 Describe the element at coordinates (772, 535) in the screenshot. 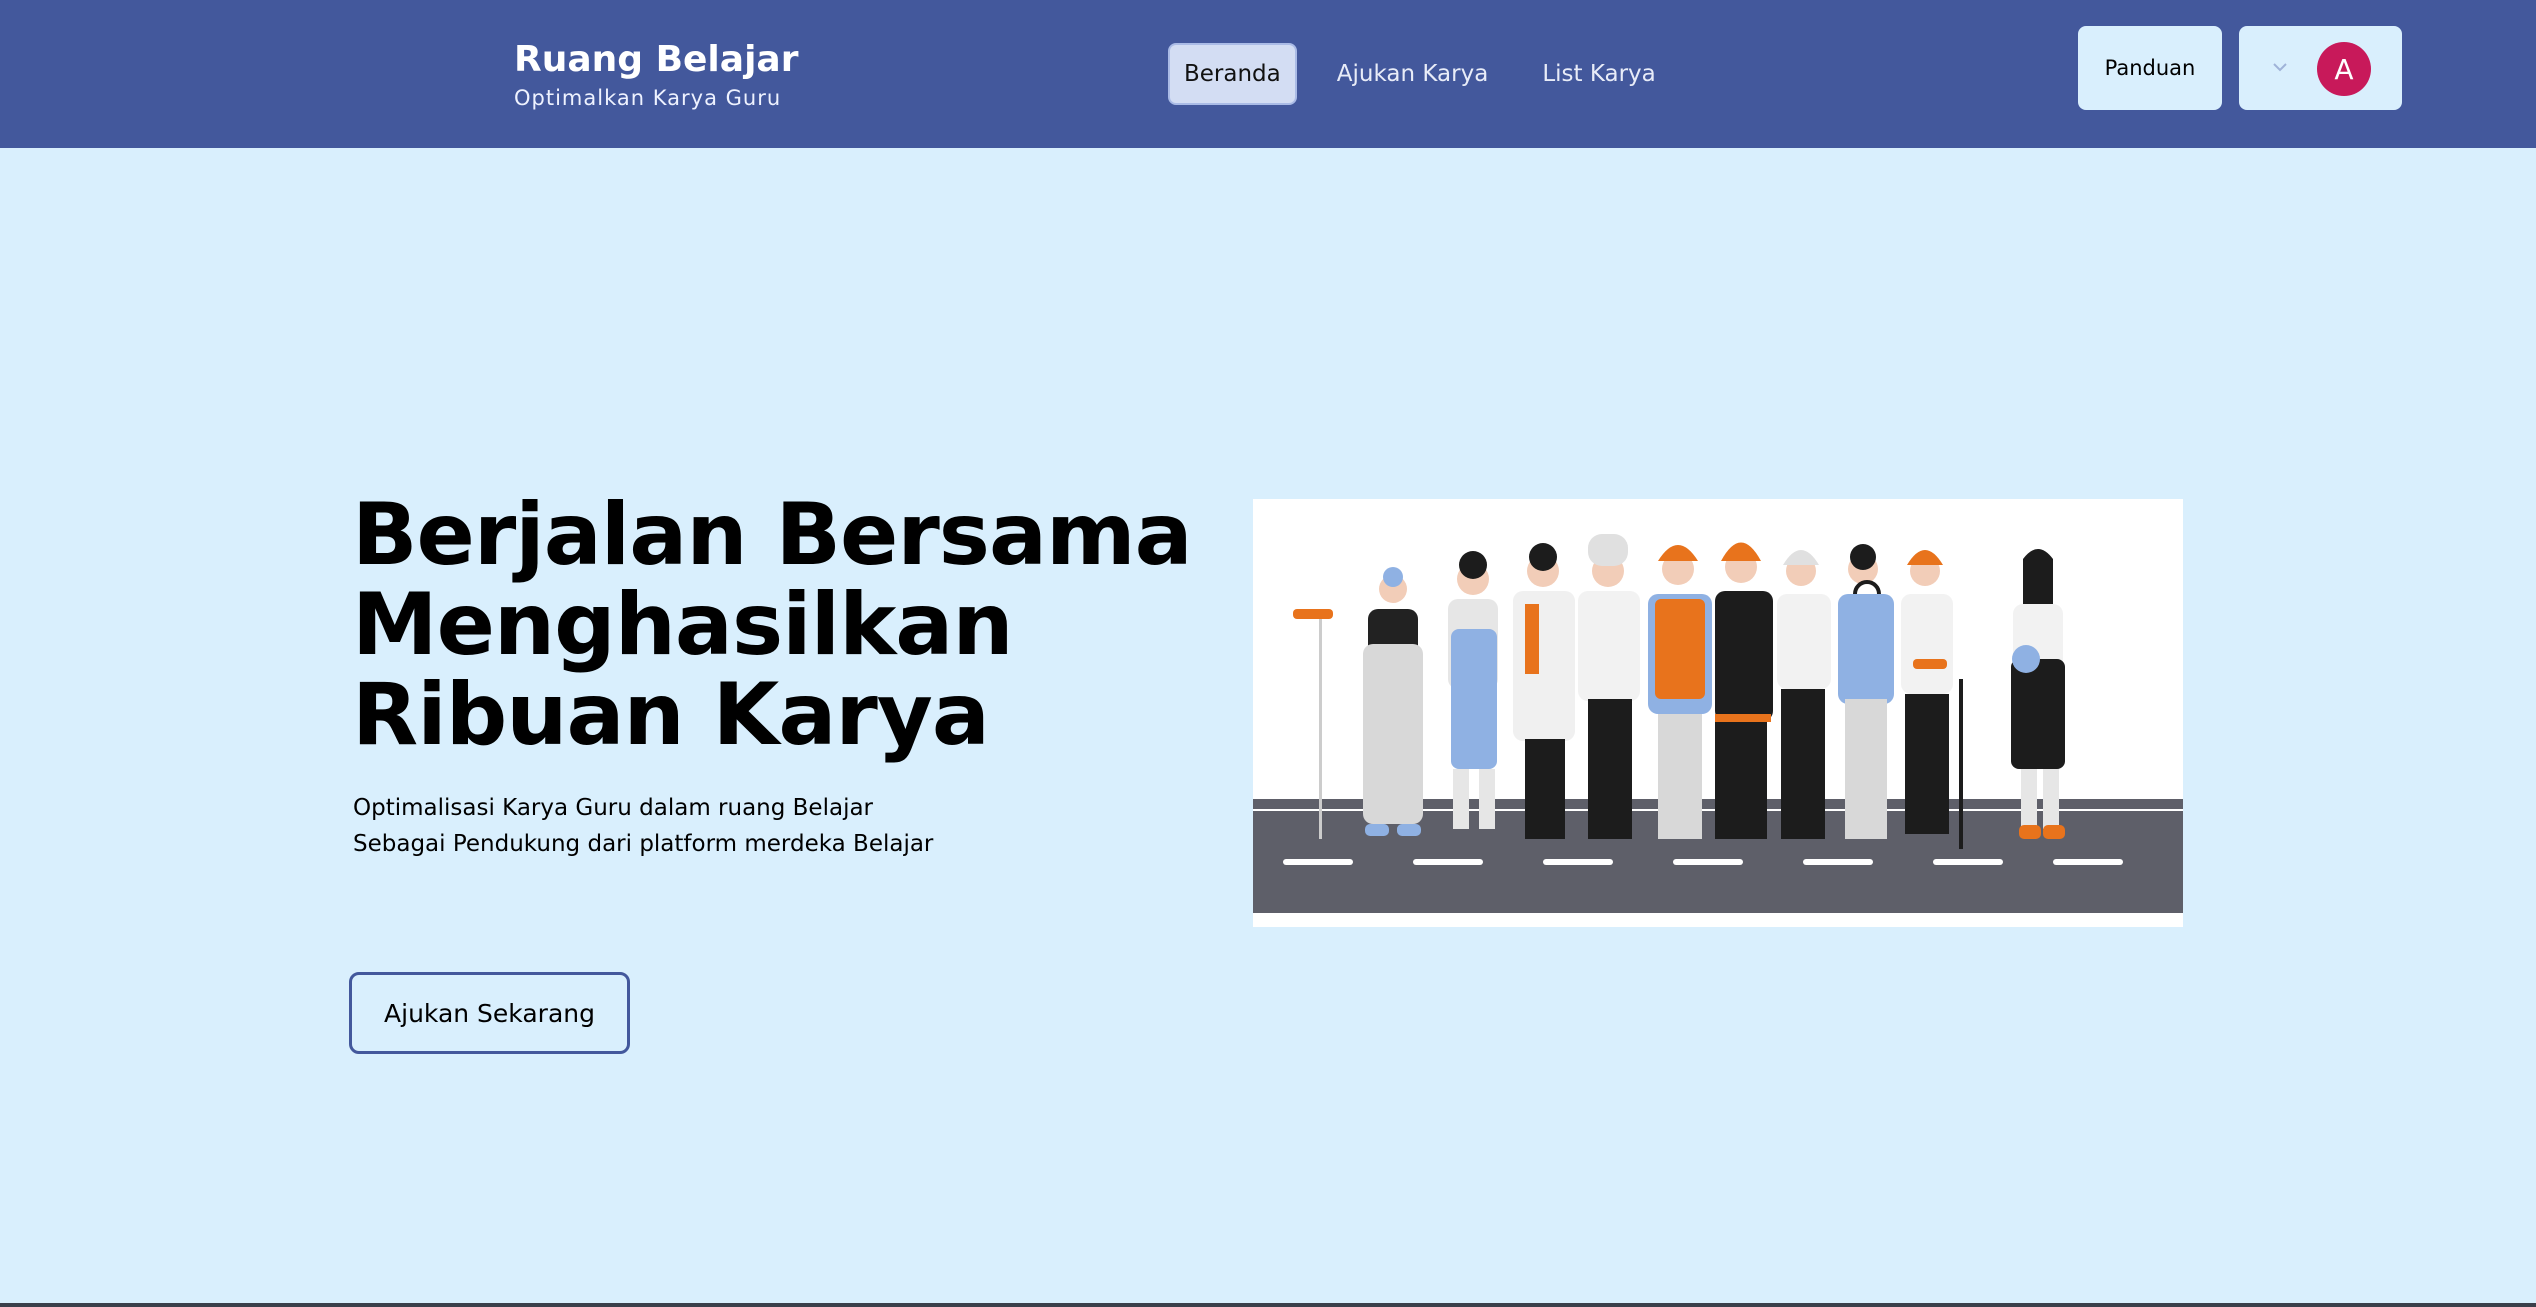

I see `hero-title-line: Berjalan Bersama` at that location.